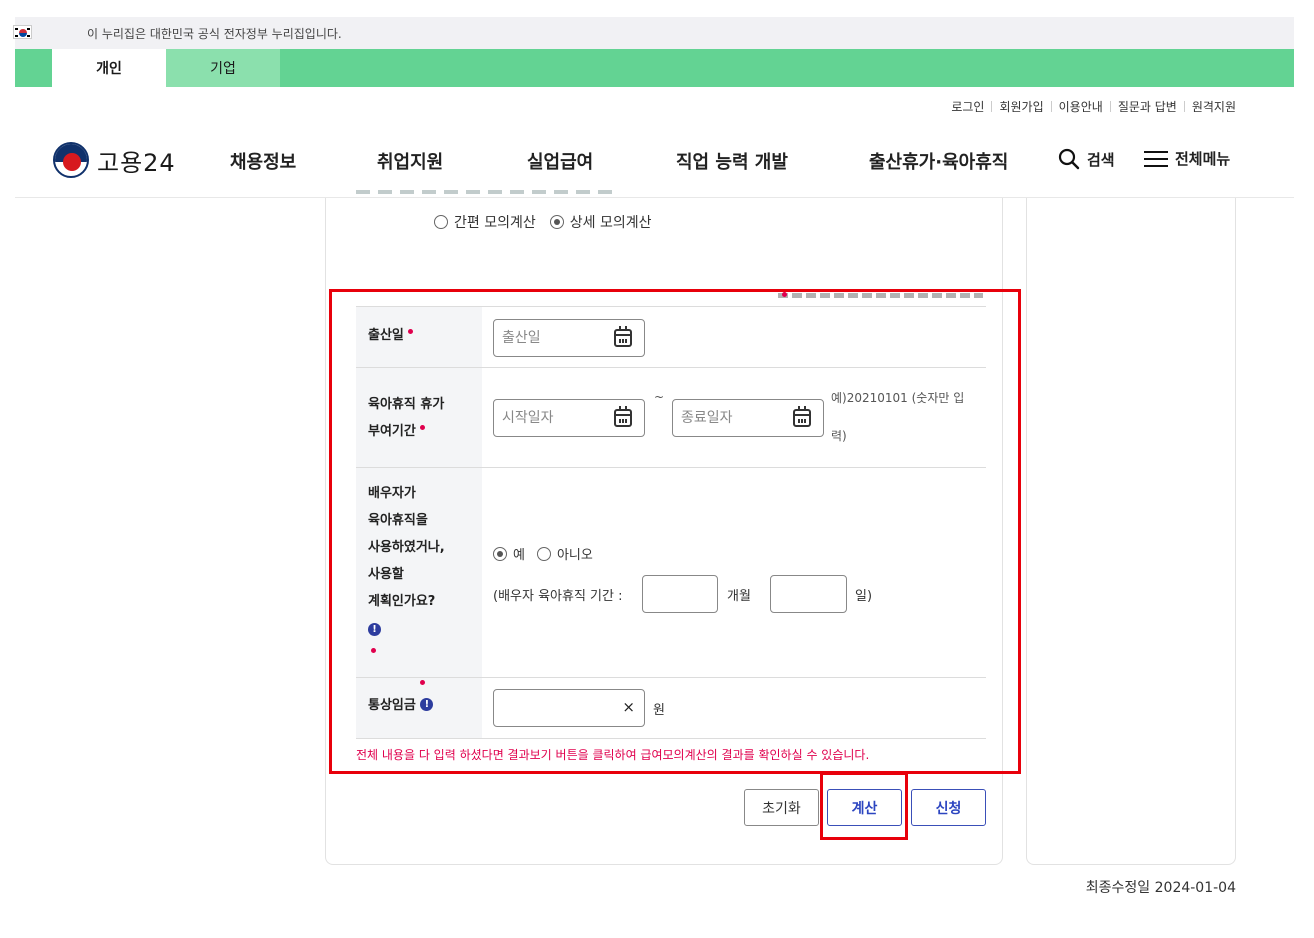  I want to click on required-note, so click(879, 295).